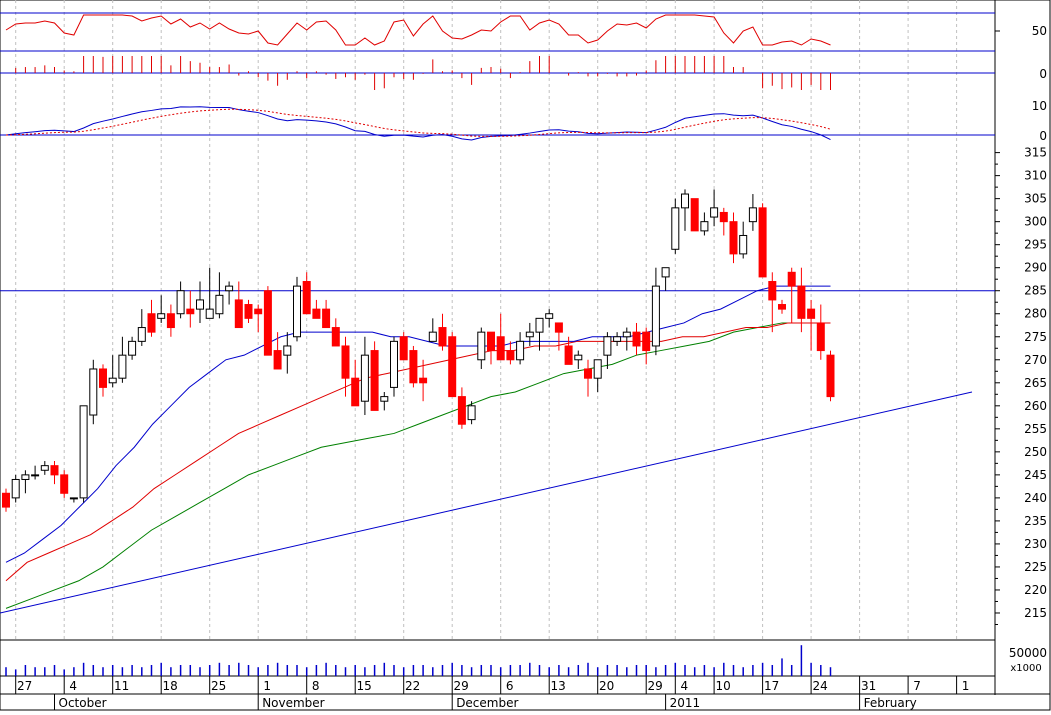  I want to click on month-label: December, so click(487, 703).